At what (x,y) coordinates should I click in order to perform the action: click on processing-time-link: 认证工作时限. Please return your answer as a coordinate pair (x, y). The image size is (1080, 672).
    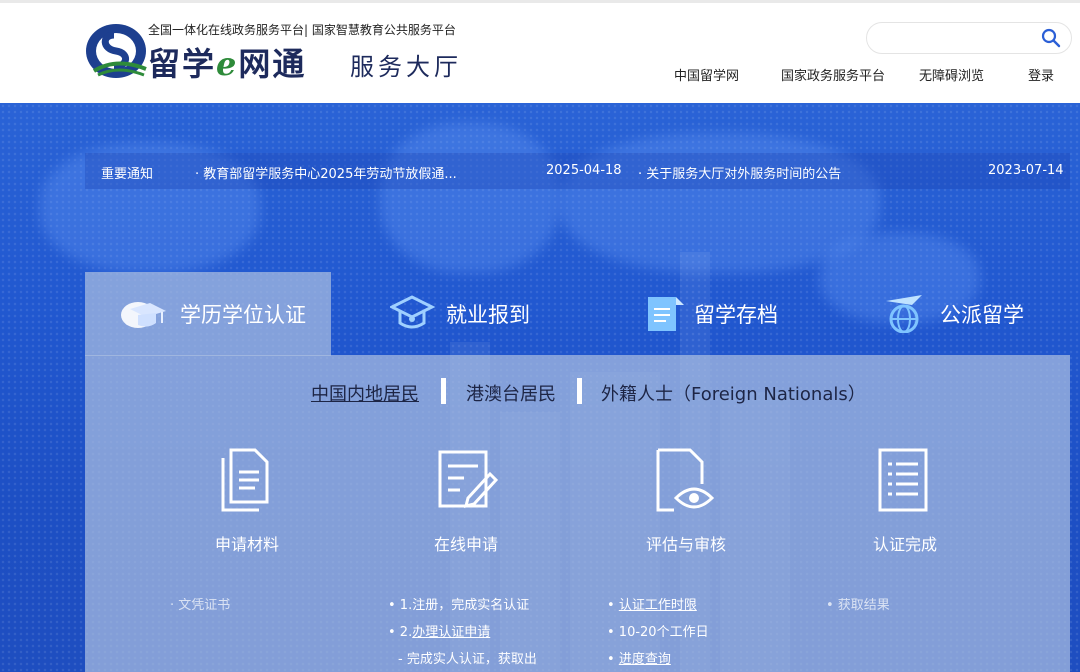
    Looking at the image, I should click on (658, 605).